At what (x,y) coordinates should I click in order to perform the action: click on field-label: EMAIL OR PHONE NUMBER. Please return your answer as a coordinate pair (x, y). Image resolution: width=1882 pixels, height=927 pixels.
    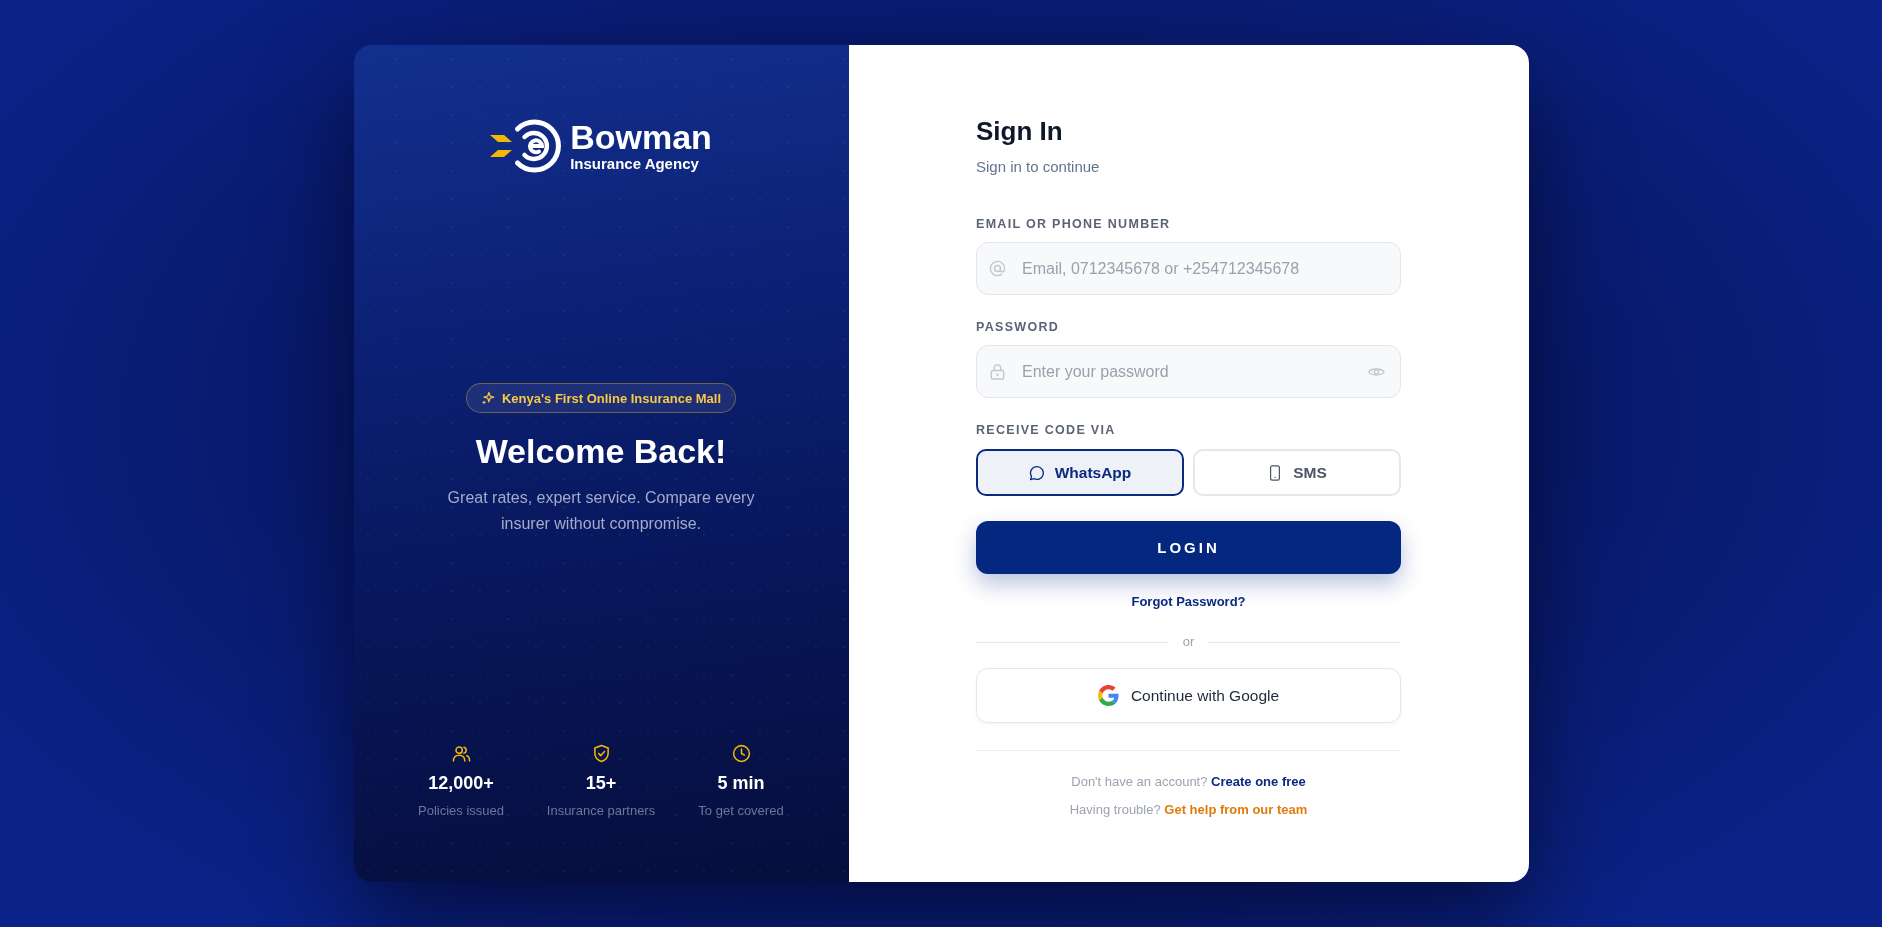
    Looking at the image, I should click on (1073, 224).